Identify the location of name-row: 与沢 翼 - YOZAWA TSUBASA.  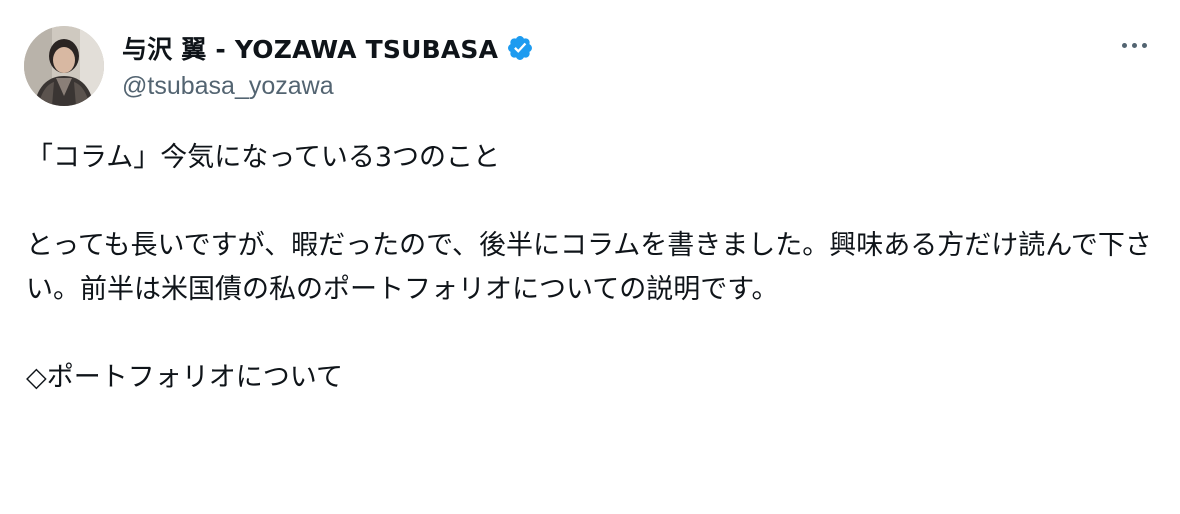
(328, 48).